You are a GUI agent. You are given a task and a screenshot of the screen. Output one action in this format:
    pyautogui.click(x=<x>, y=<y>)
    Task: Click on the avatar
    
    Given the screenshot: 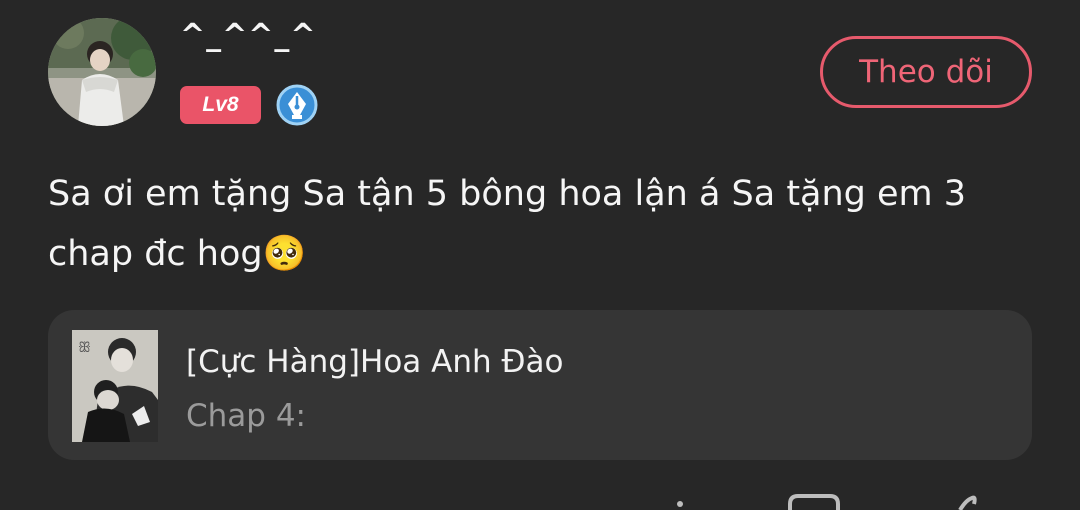 What is the action you would take?
    pyautogui.click(x=102, y=72)
    